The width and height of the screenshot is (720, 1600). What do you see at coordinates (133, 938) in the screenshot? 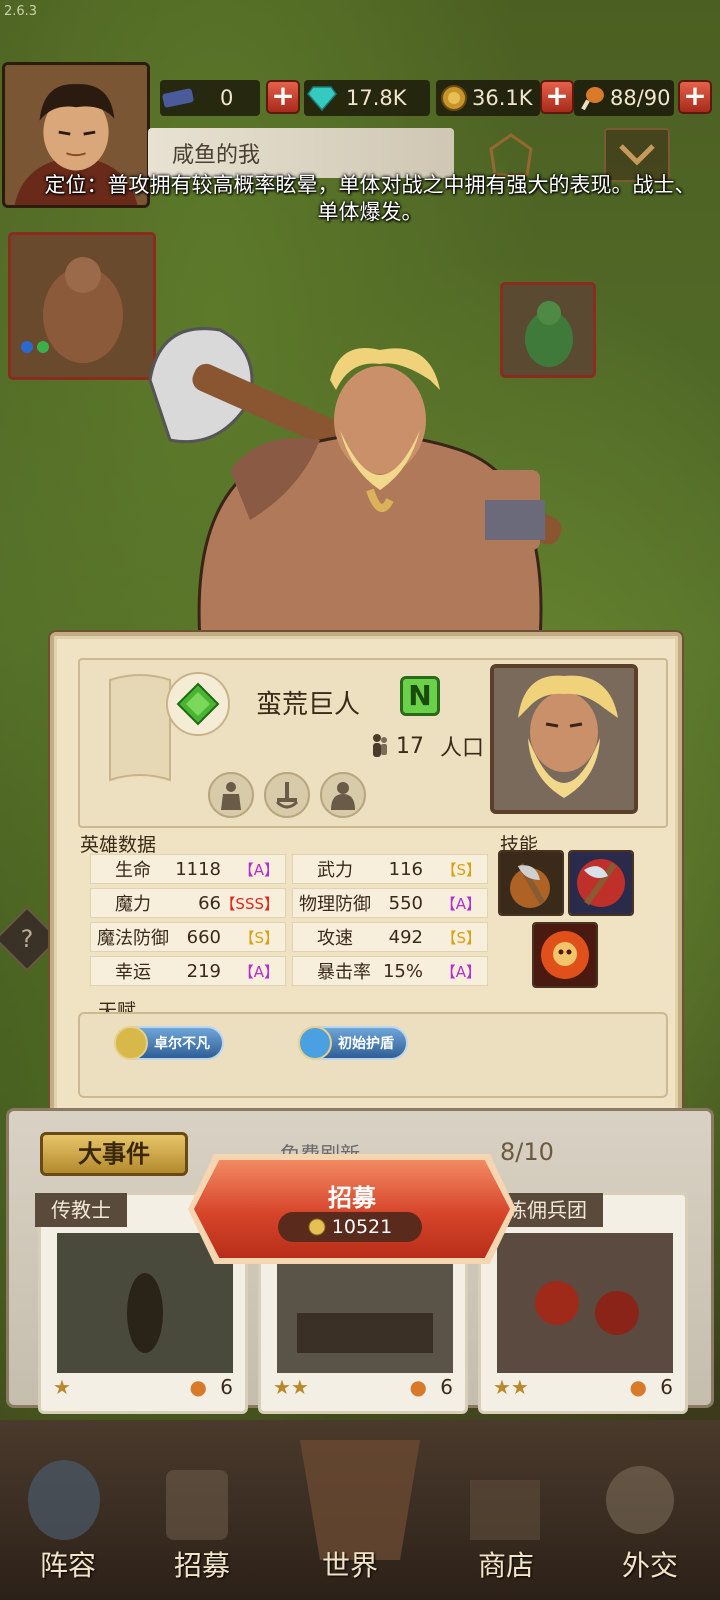
I see `stat-label: 魔法防御` at bounding box center [133, 938].